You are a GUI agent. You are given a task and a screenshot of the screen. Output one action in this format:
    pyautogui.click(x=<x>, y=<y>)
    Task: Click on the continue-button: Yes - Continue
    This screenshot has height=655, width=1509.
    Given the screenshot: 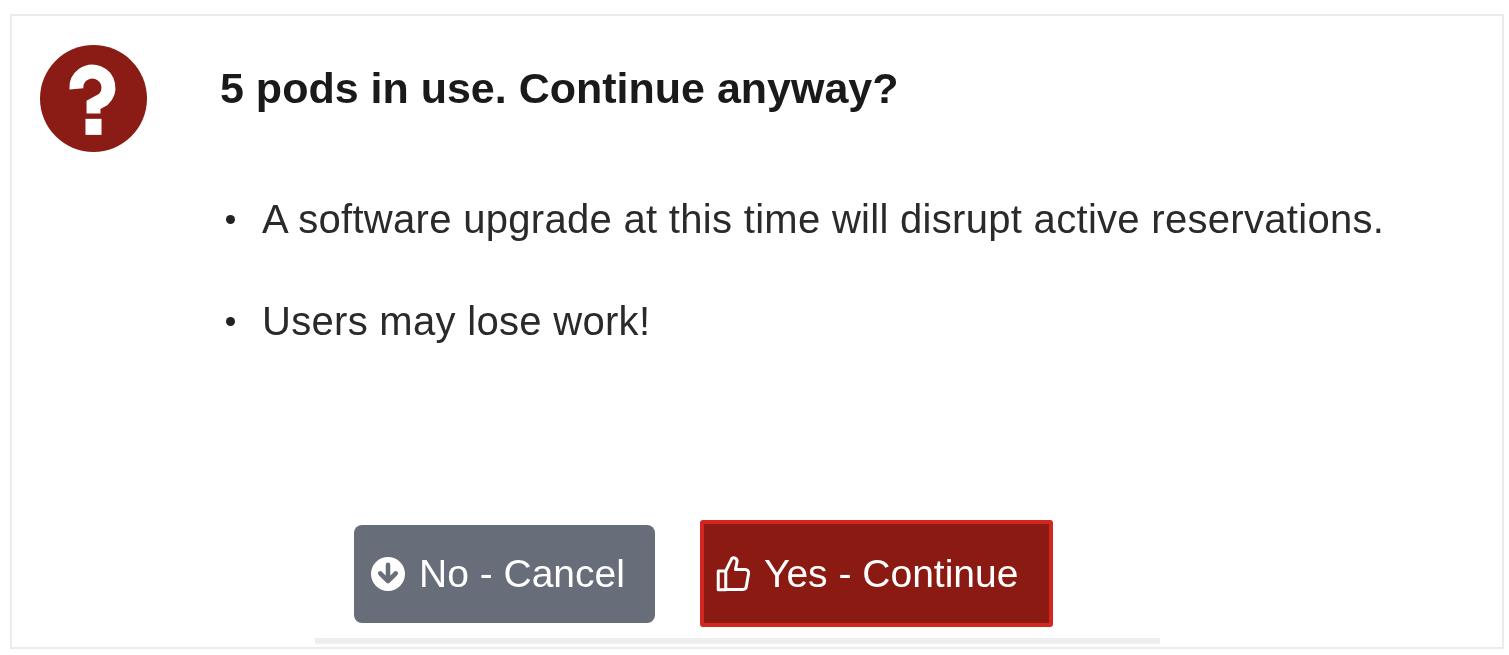 What is the action you would take?
    pyautogui.click(x=876, y=573)
    